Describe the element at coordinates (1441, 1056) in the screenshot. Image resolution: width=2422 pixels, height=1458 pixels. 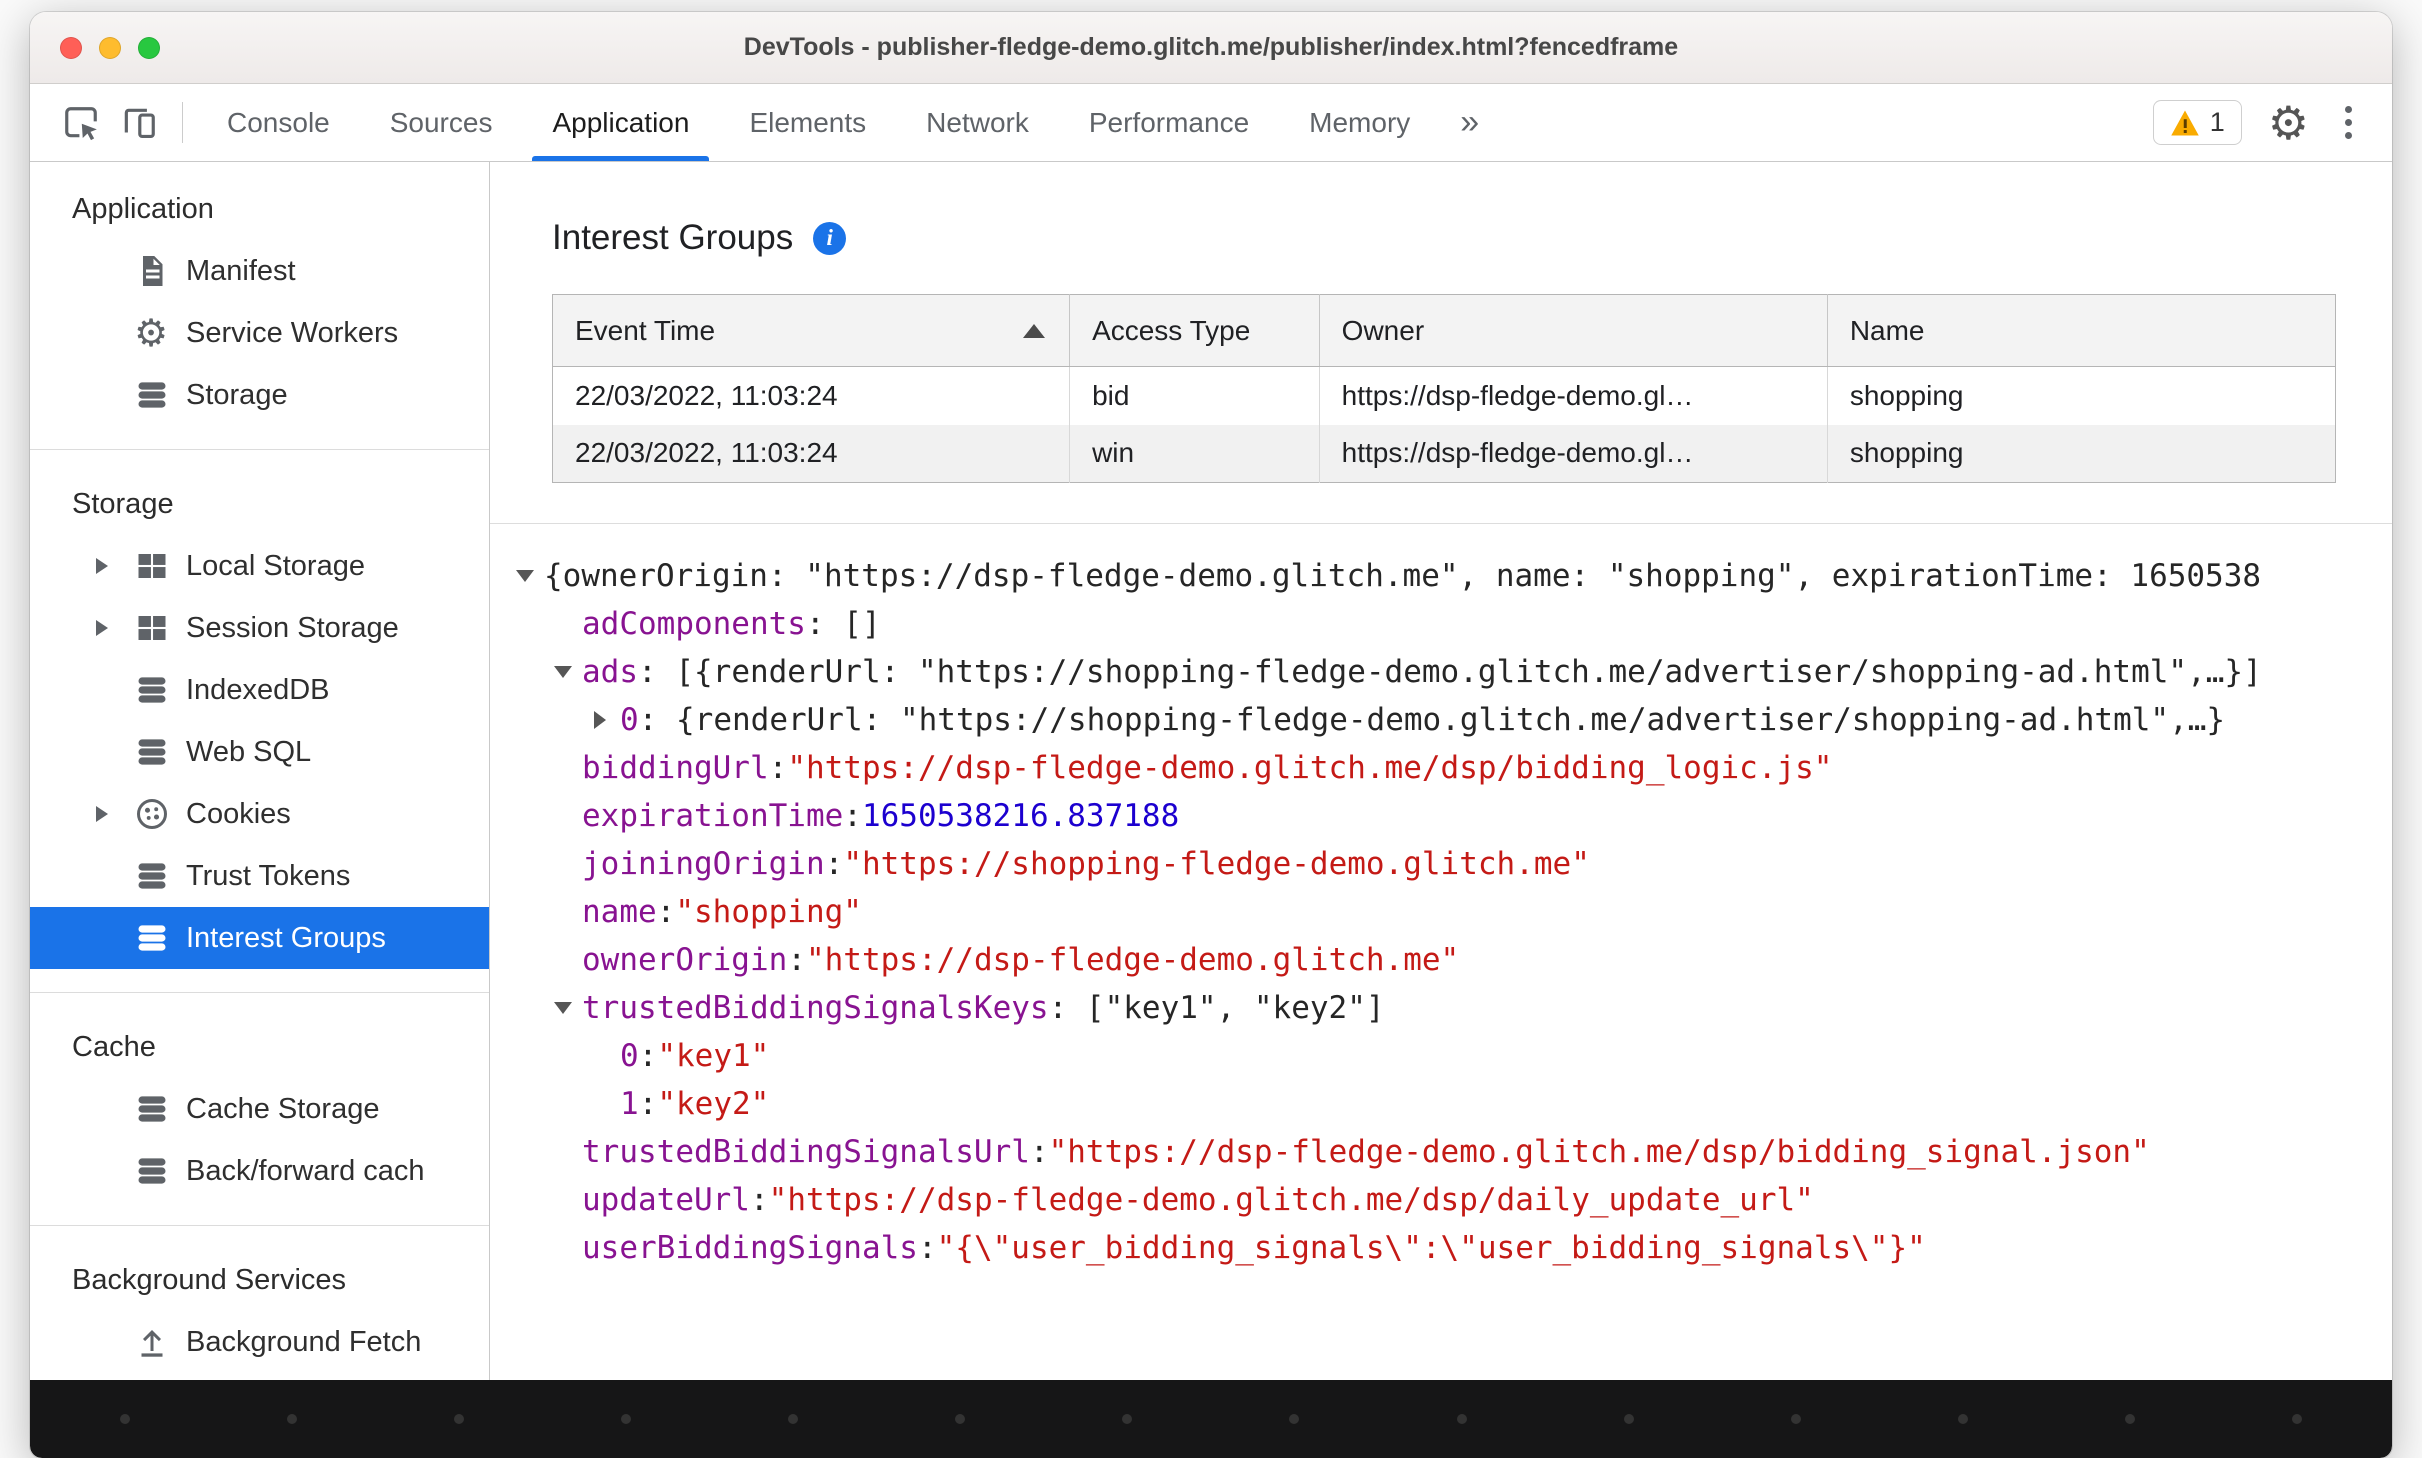
I see `tree-line: 0: "key1"` at that location.